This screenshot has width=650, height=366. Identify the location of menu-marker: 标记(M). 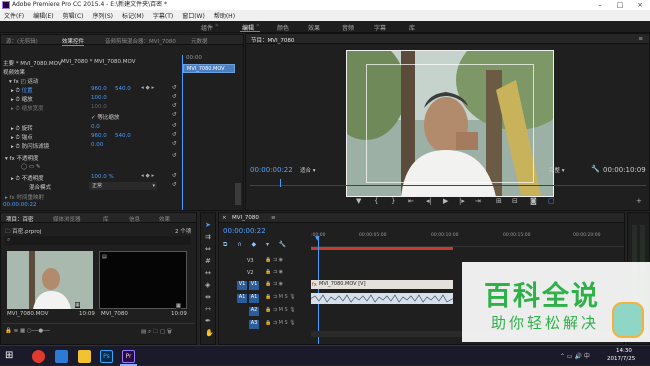
(133, 15).